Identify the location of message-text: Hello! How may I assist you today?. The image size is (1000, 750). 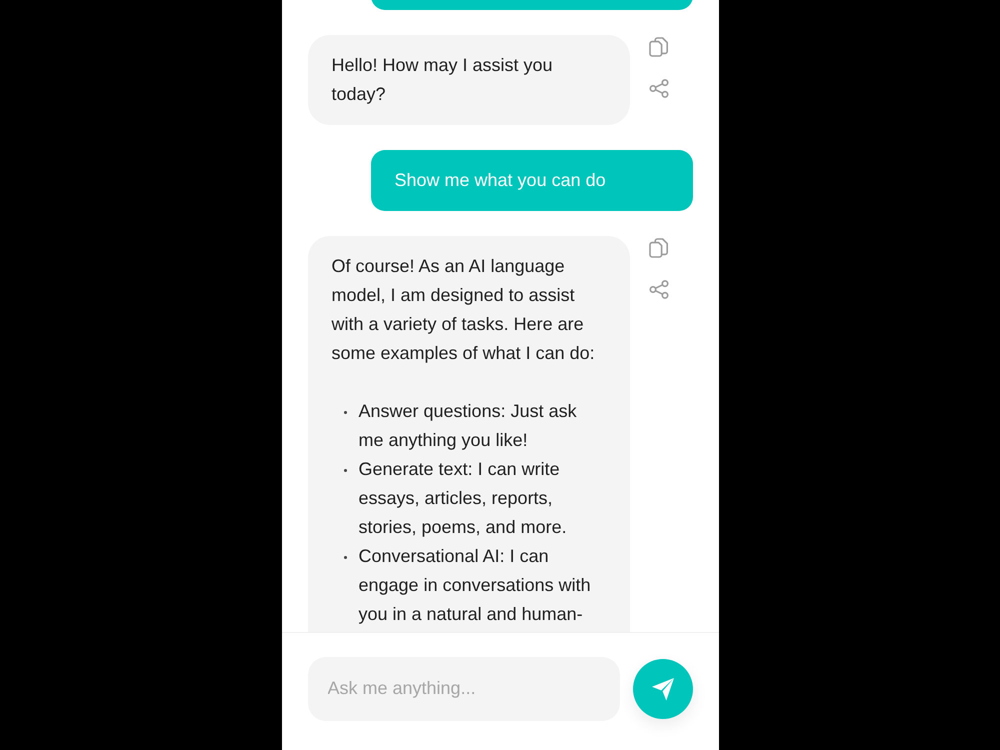
(443, 80).